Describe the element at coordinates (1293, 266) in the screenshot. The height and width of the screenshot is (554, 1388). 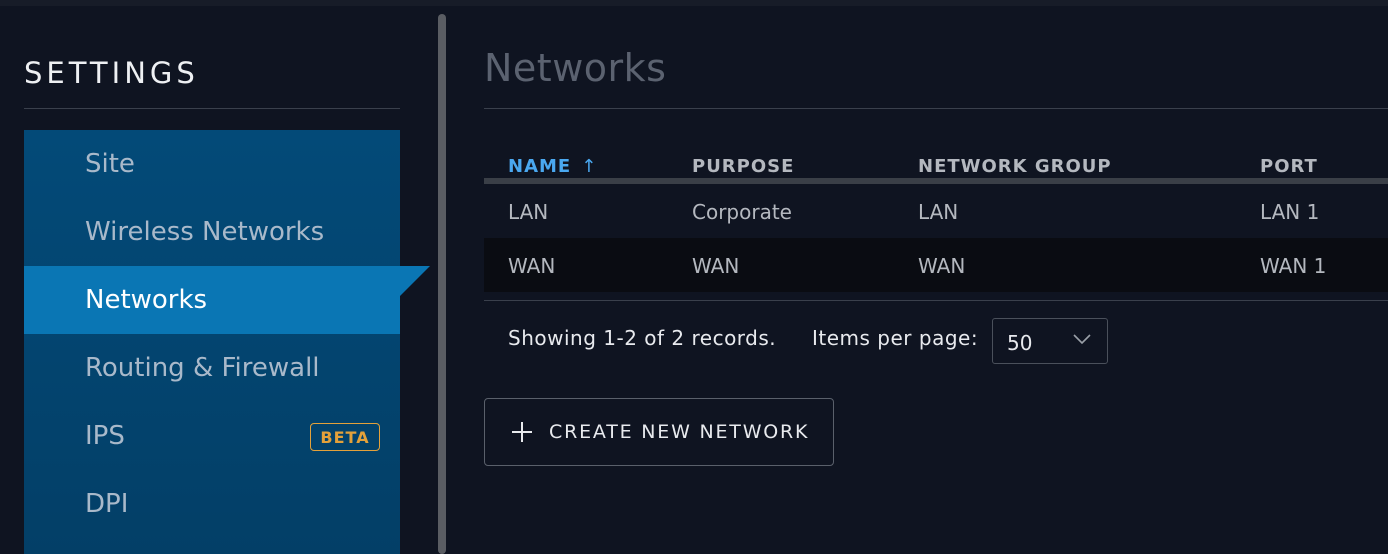
I see `cell-port: WAN 1` at that location.